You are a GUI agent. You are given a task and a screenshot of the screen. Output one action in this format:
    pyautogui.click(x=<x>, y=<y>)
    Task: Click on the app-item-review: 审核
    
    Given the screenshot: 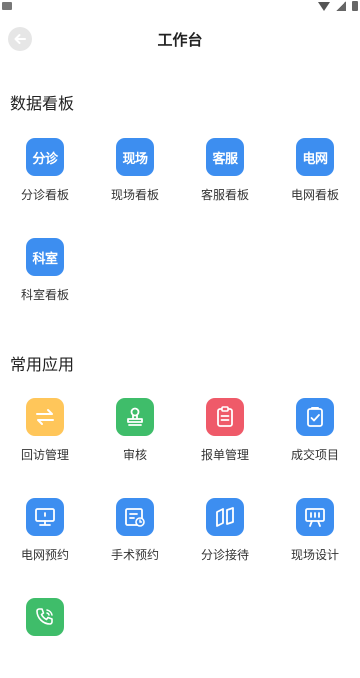 What is the action you would take?
    pyautogui.click(x=135, y=438)
    